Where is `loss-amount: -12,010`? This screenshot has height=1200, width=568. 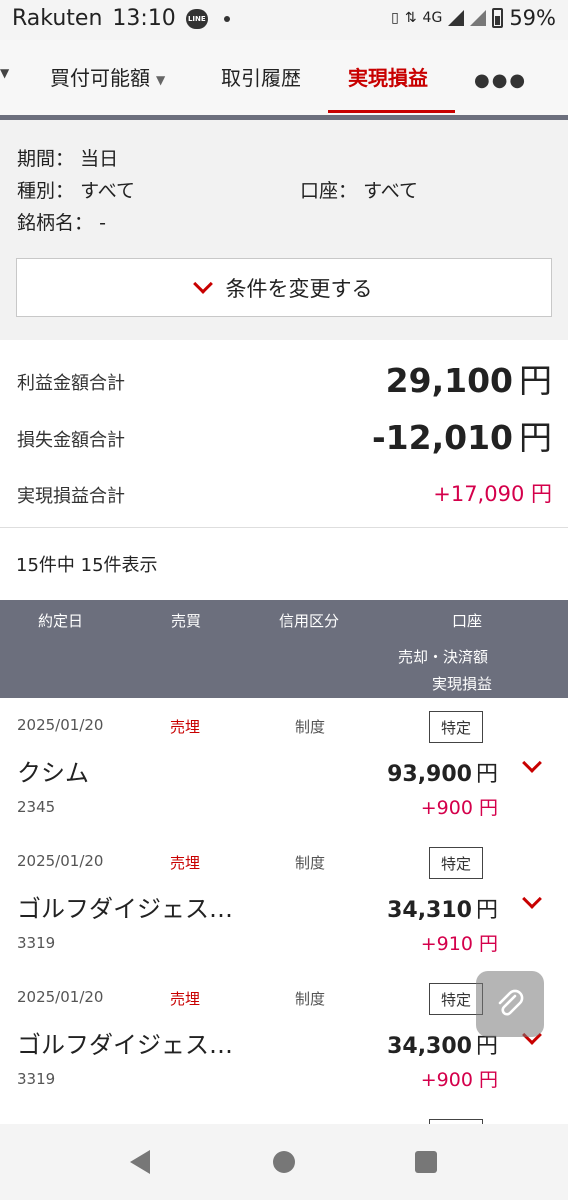
loss-amount: -12,010 is located at coordinates (442, 437).